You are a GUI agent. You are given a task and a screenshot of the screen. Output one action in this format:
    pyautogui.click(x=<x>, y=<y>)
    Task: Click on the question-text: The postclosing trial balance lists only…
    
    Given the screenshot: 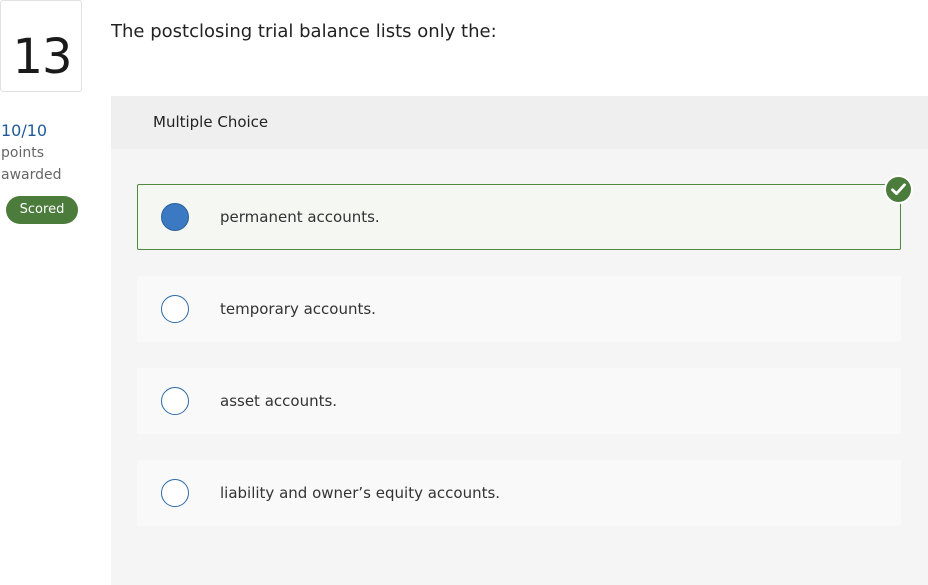 What is the action you would take?
    pyautogui.click(x=304, y=31)
    